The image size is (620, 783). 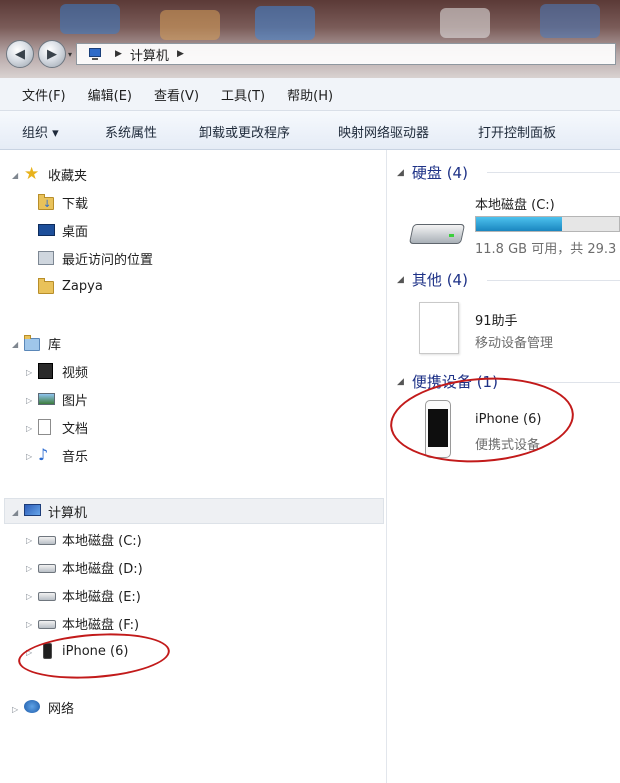 I want to click on drive-c-space: 11.8 GB 可用，共 29.3, so click(x=546, y=249).